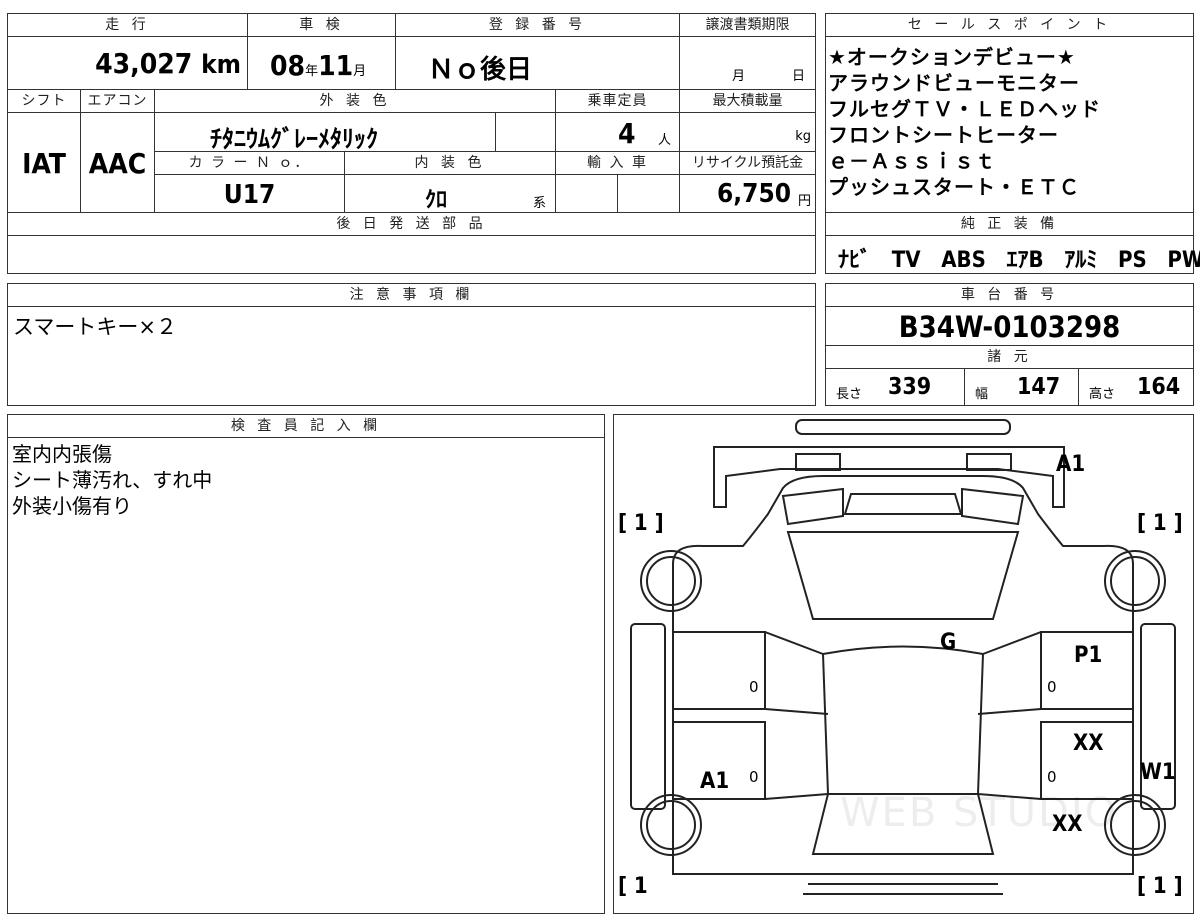 Image resolution: width=1200 pixels, height=914 pixels. I want to click on recycle-cell: 6,750 円, so click(747, 193).